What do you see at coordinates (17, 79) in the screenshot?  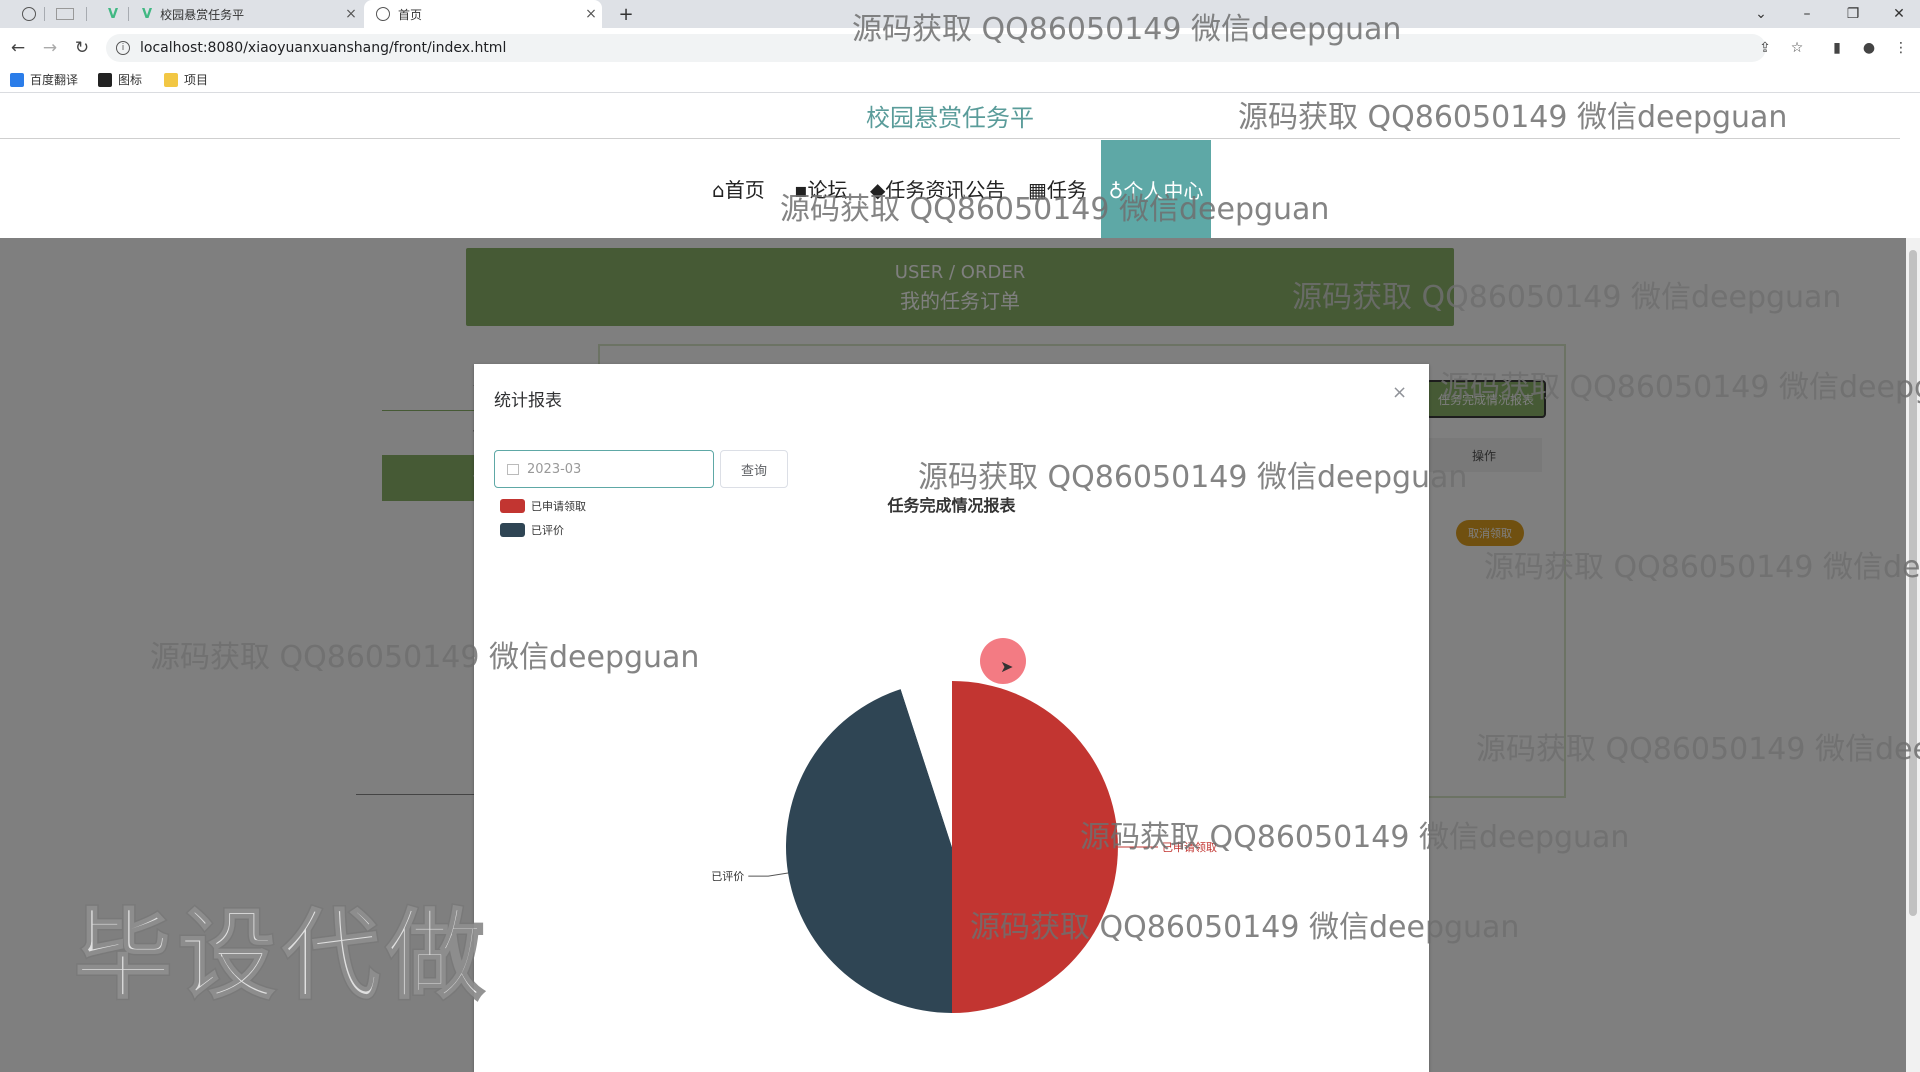 I see `translate-icon` at bounding box center [17, 79].